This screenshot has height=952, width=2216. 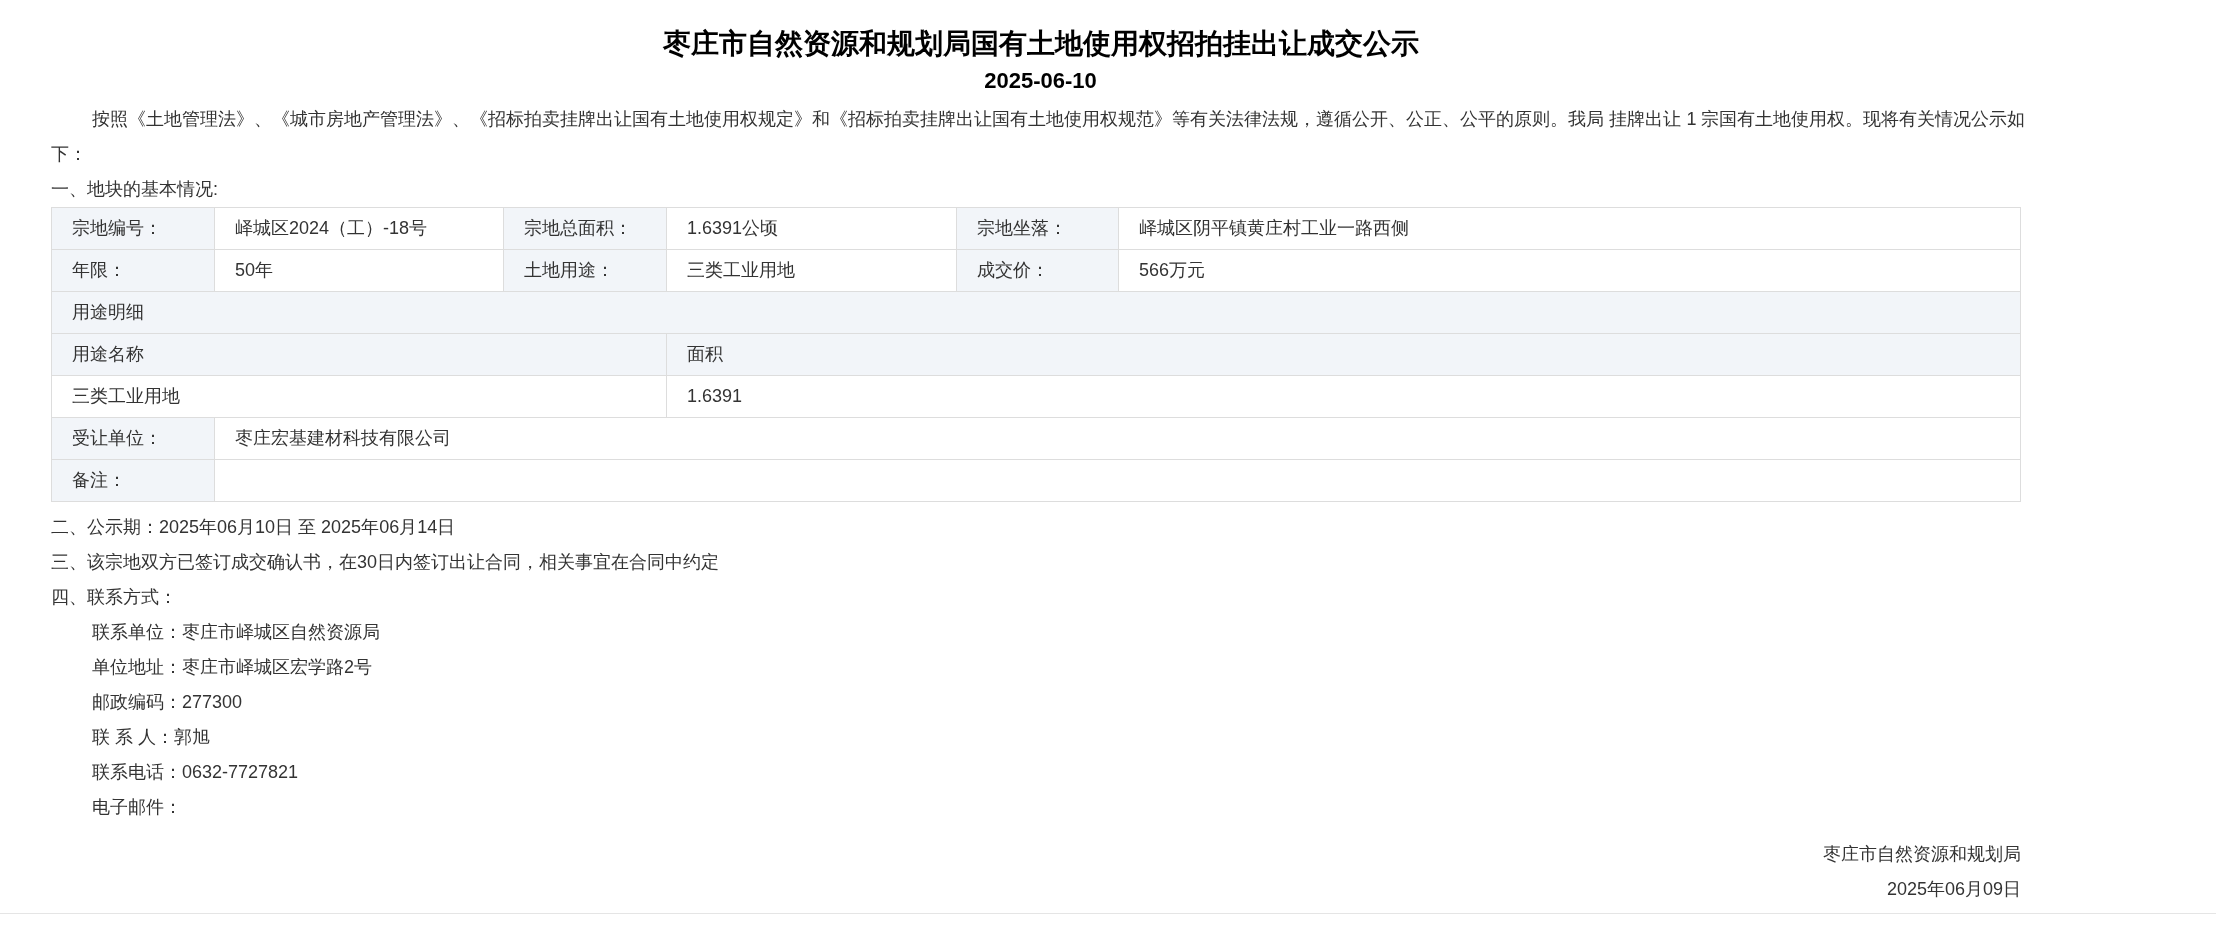 I want to click on contact-line: 联系电话：0632-7727821, so click(x=195, y=772).